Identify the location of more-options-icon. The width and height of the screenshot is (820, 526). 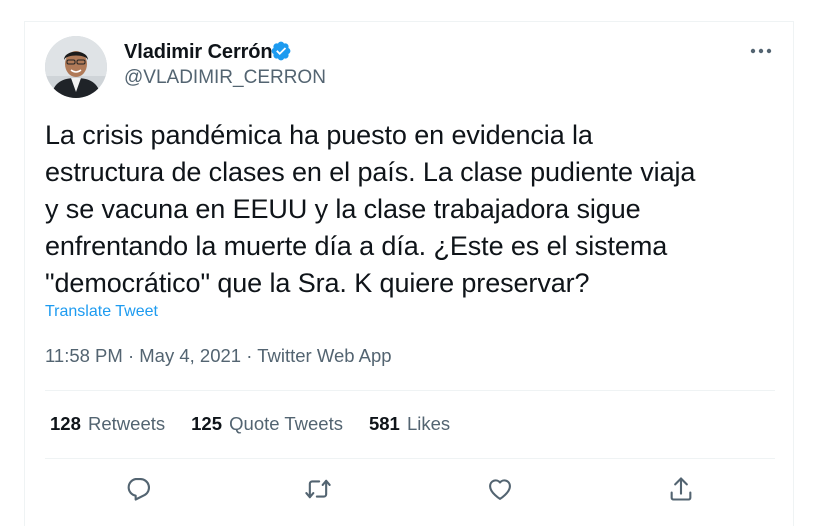
(761, 51).